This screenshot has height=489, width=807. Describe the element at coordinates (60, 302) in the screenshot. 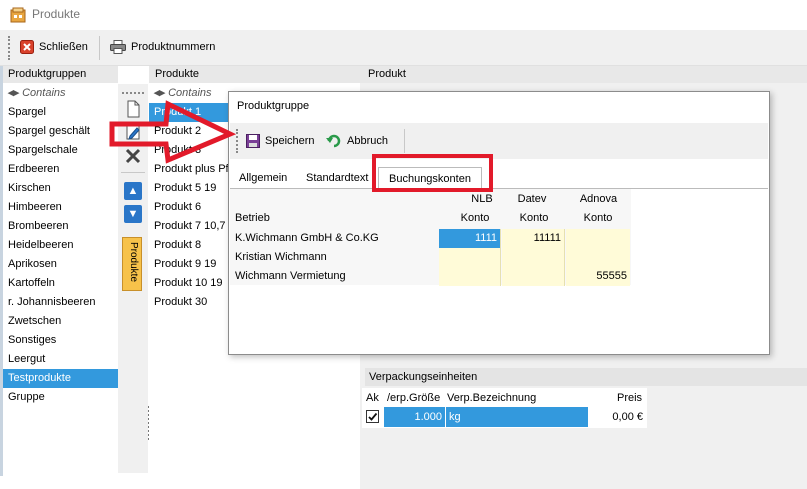

I see `group-item: r. Johannisbeeren` at that location.